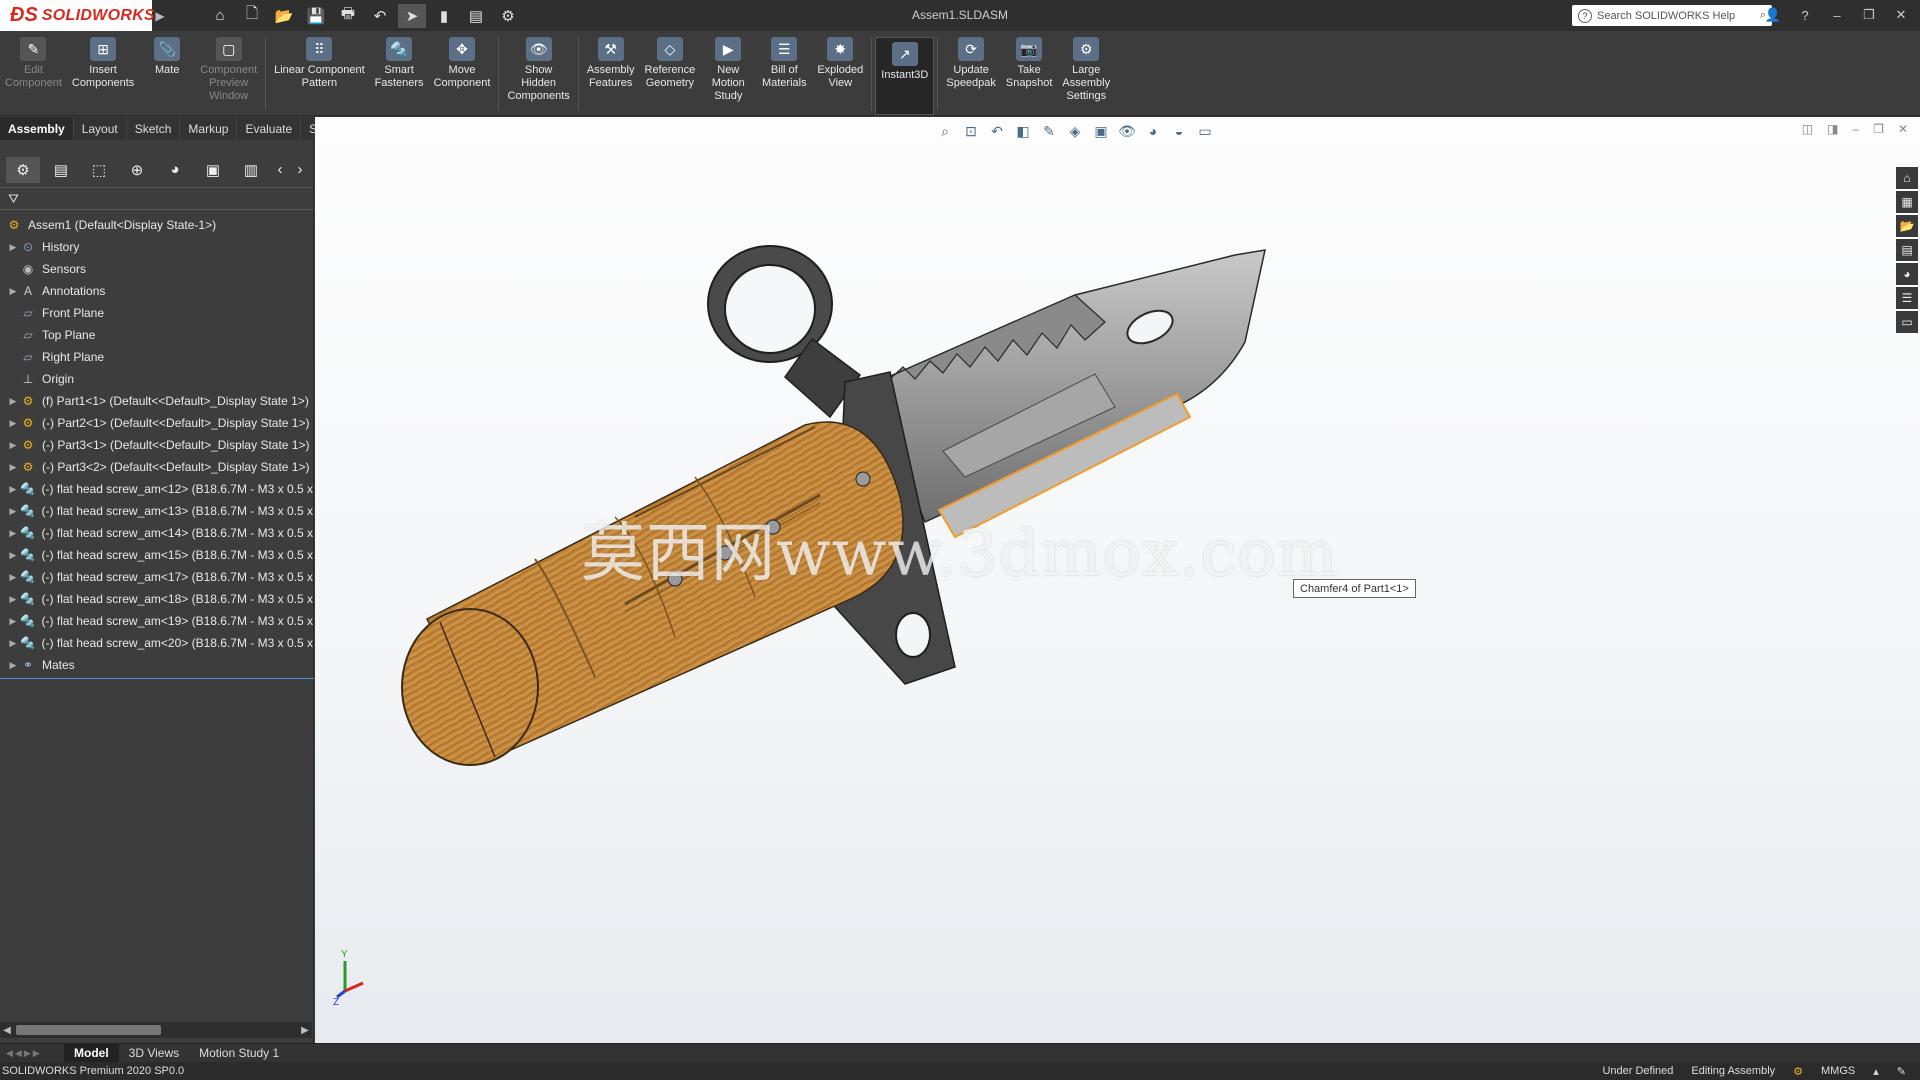 This screenshot has height=1080, width=1920. What do you see at coordinates (462, 76) in the screenshot?
I see `command-move-component-button: ✥ Move Component` at bounding box center [462, 76].